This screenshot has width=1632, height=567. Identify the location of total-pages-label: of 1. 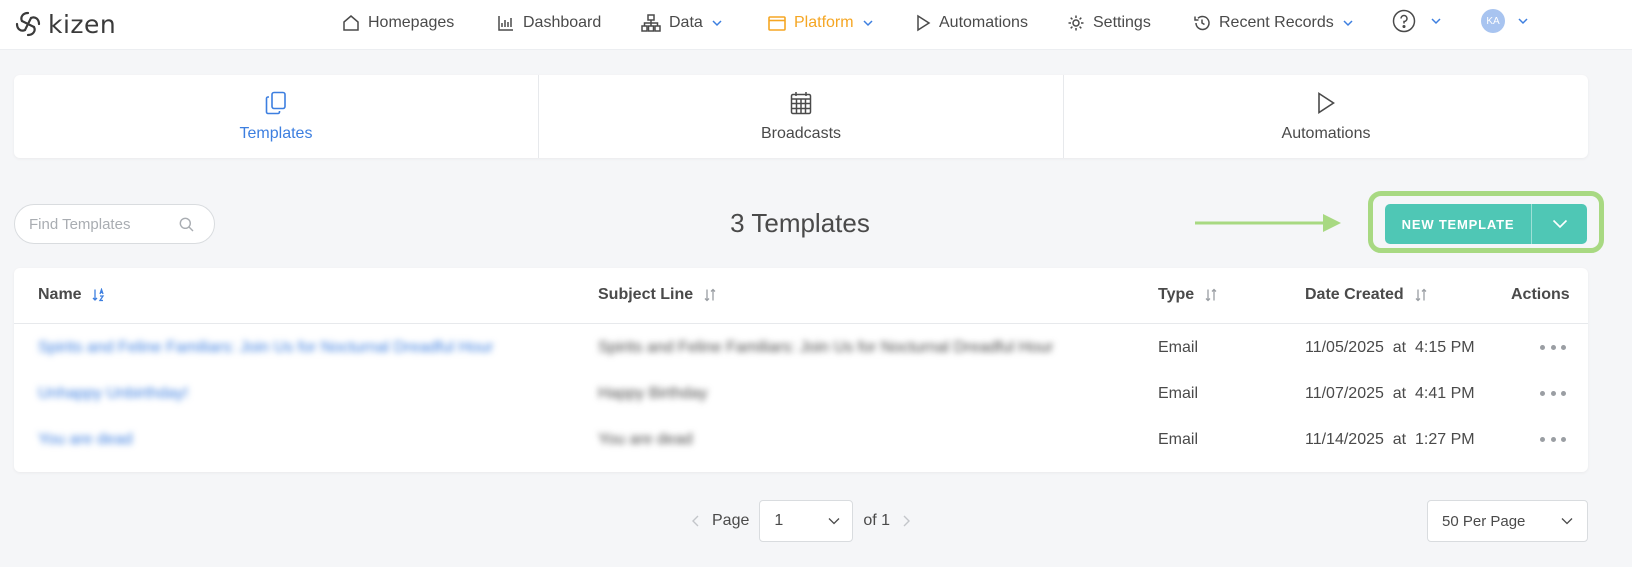
(877, 520).